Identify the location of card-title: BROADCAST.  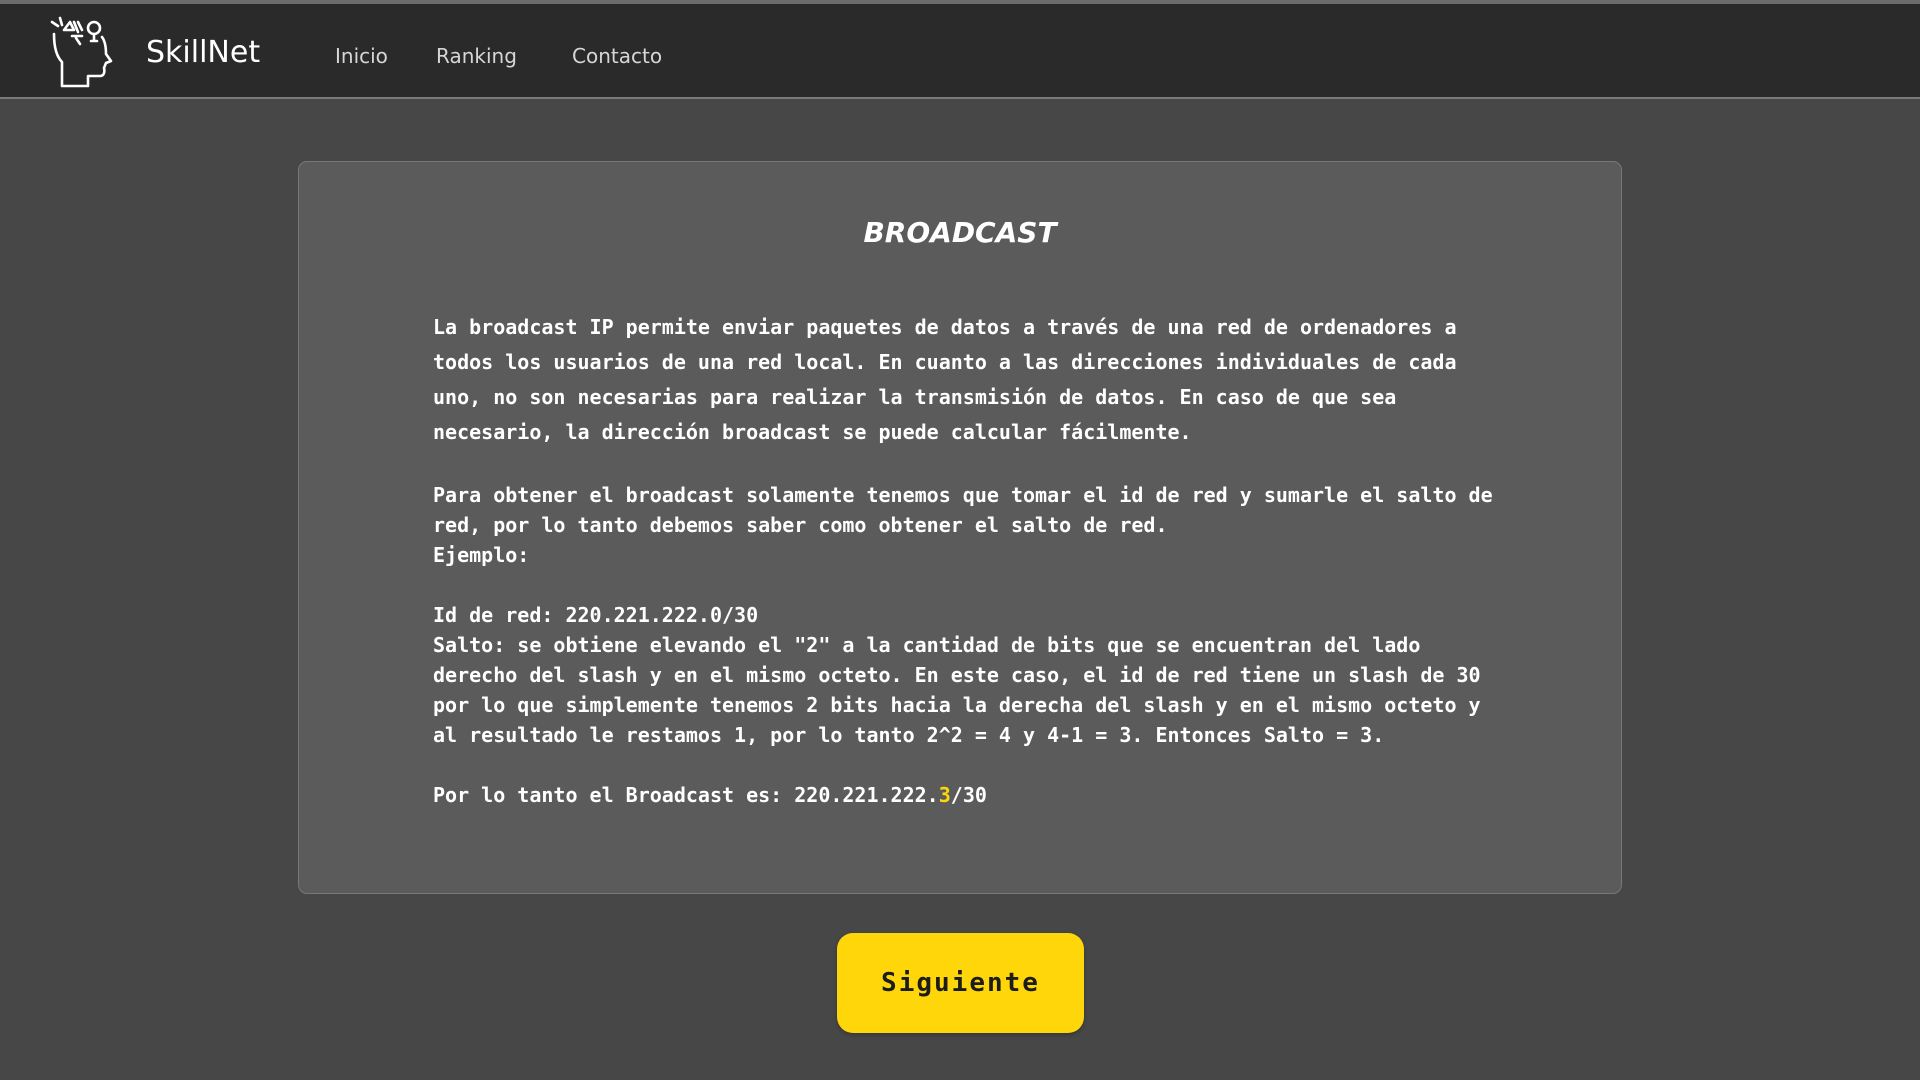
(960, 232).